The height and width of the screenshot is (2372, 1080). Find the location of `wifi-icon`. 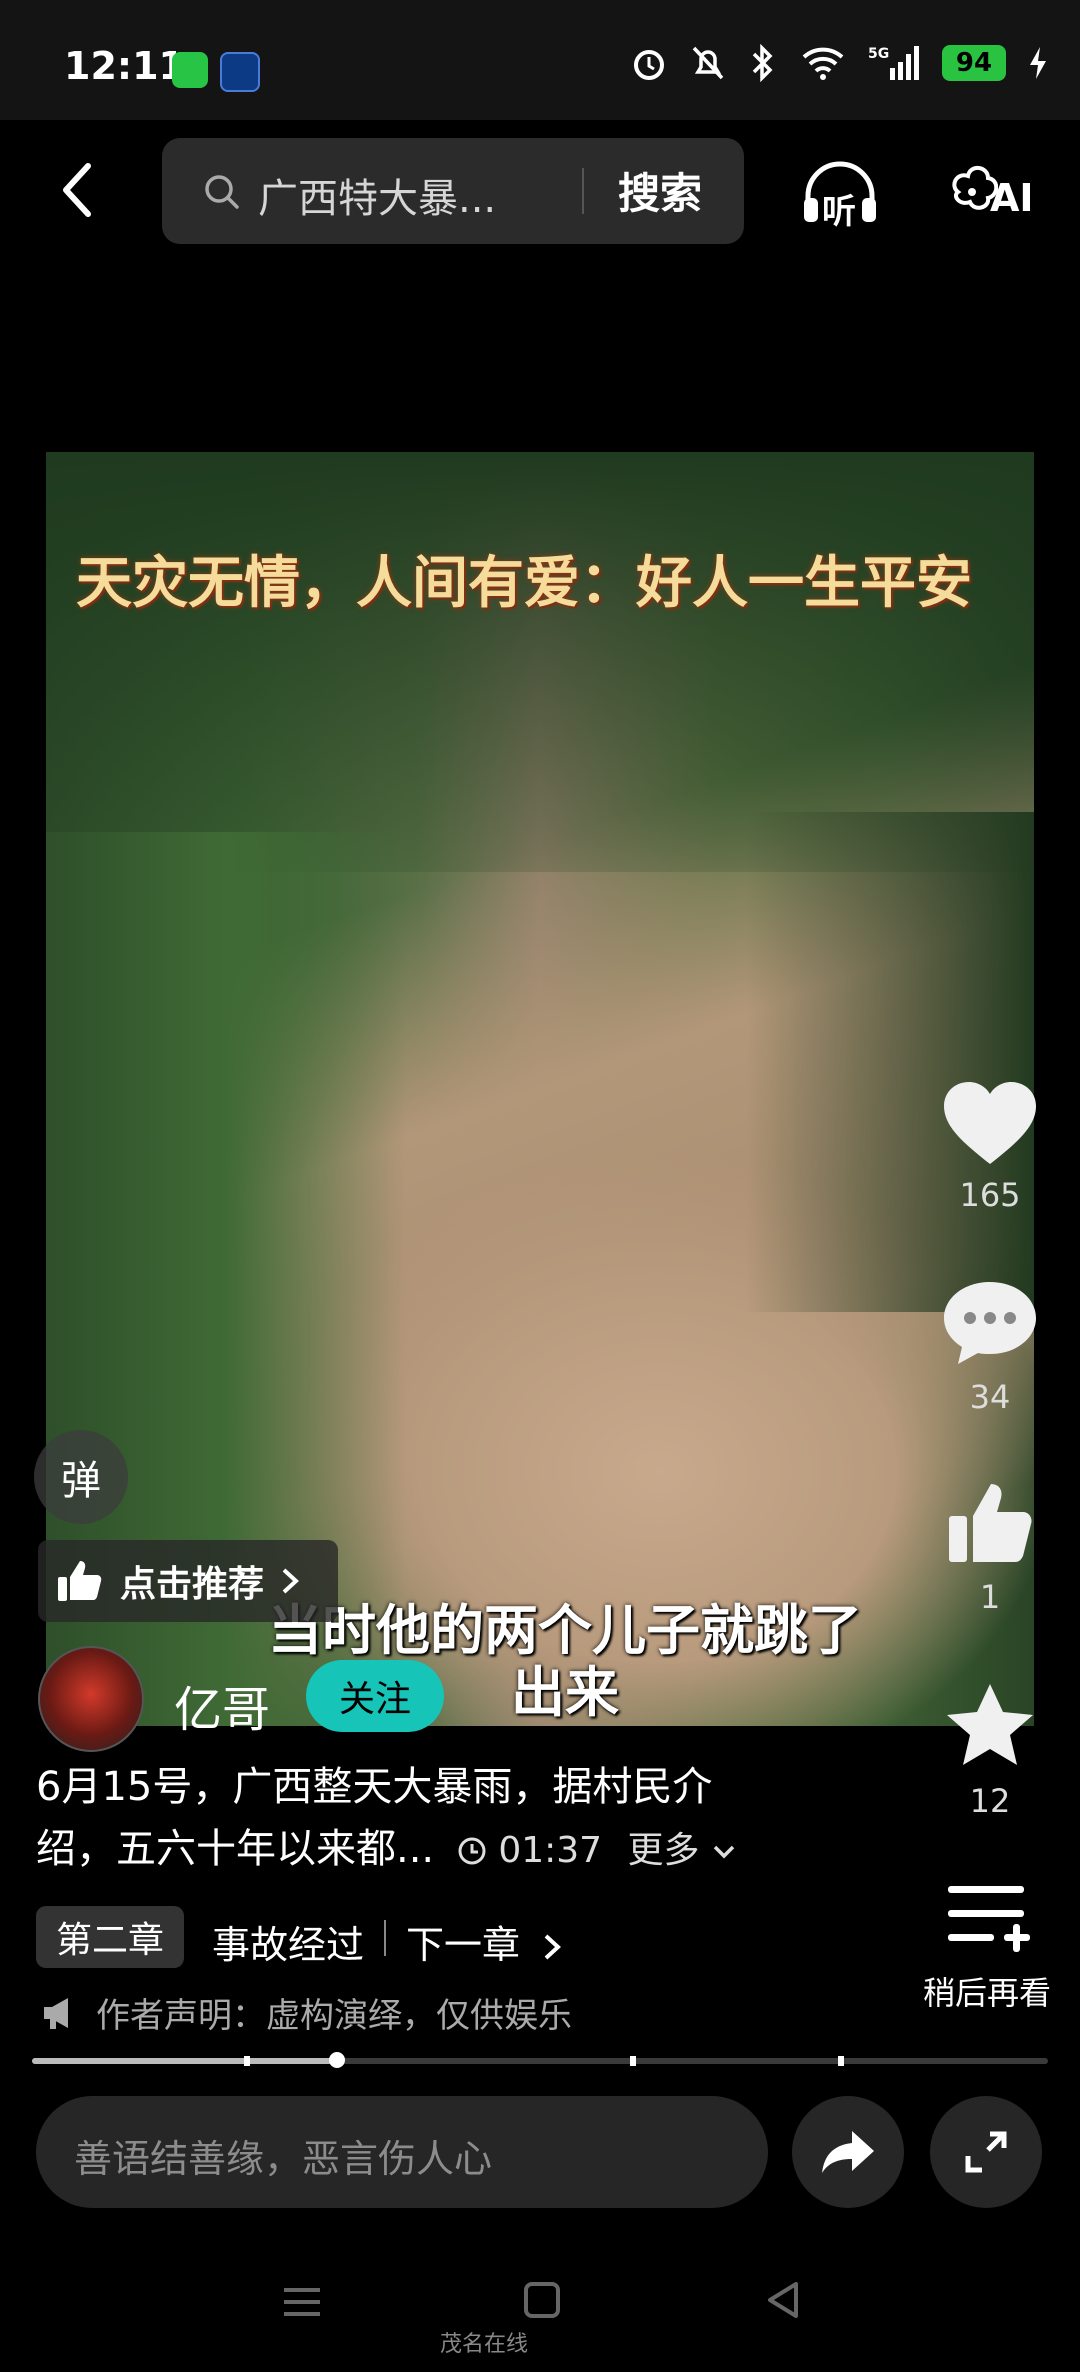

wifi-icon is located at coordinates (823, 63).